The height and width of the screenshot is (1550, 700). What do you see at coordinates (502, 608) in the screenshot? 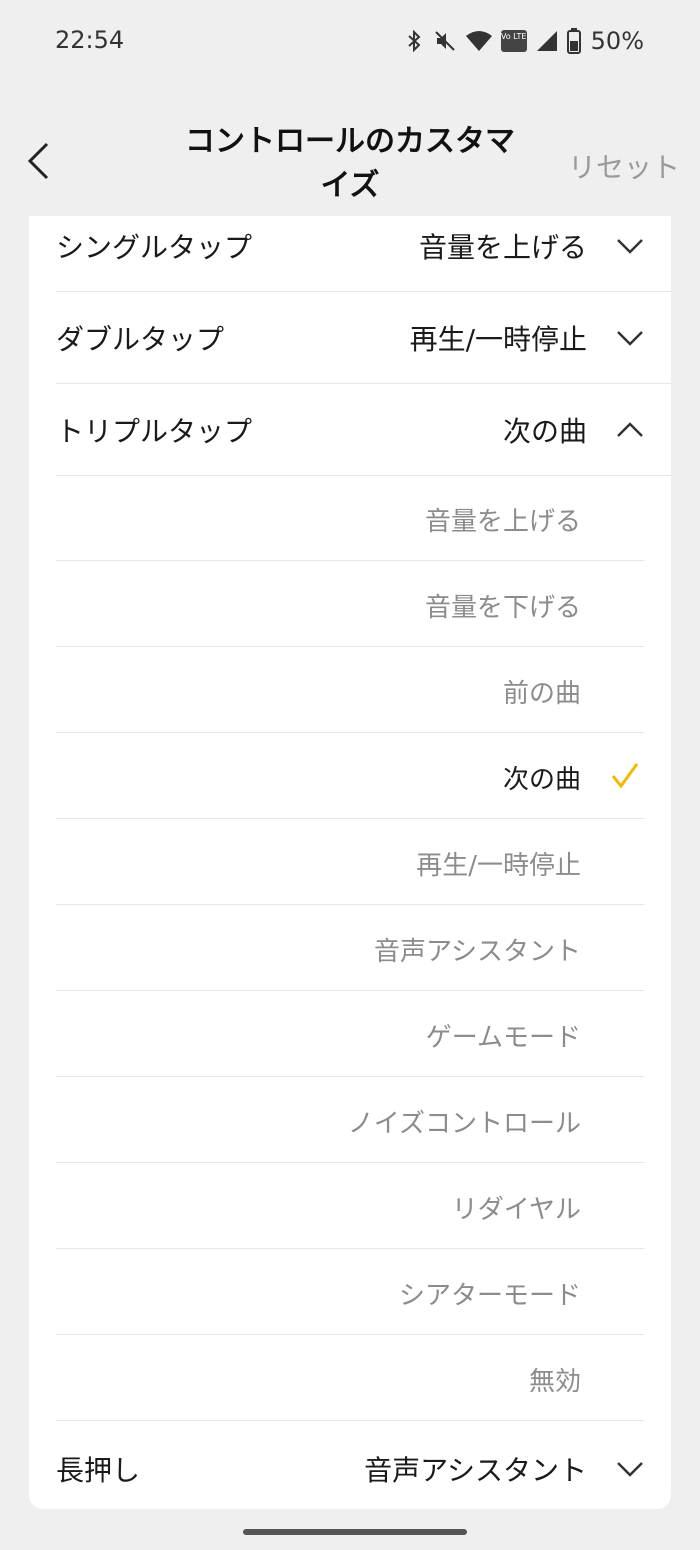
I see `option-label: 音量を下げる` at bounding box center [502, 608].